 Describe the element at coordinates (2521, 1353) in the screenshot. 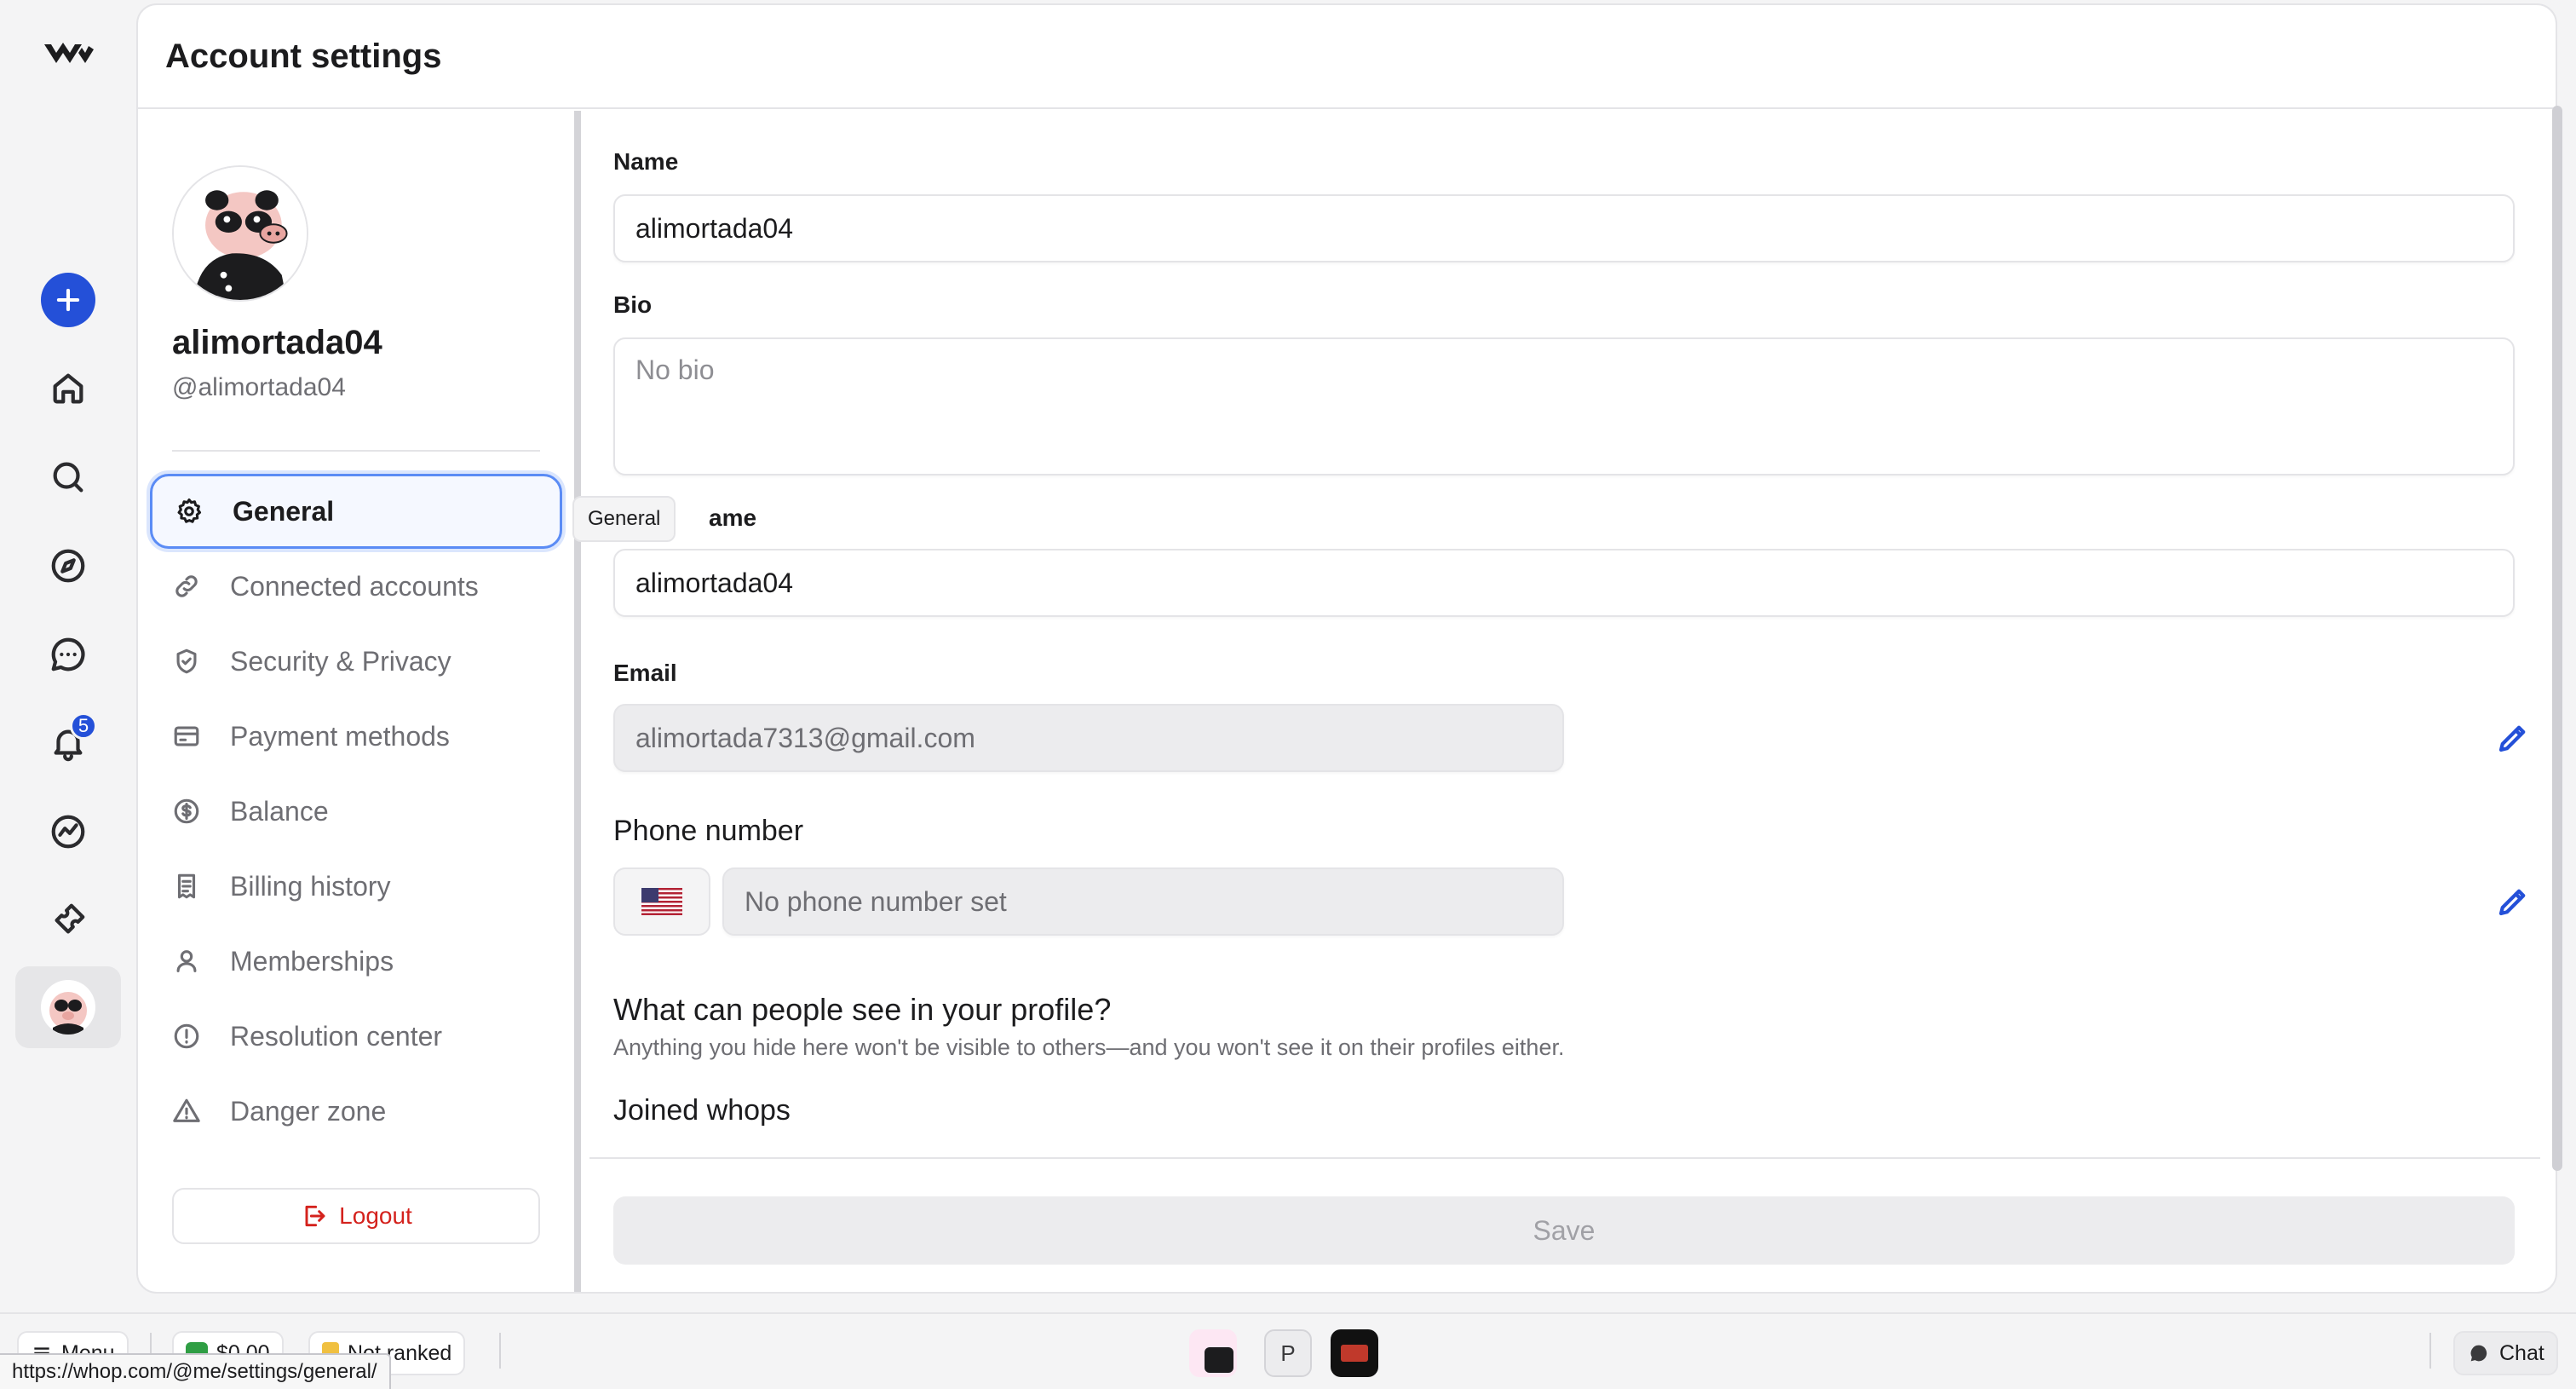

I see `chat-label: Chat` at that location.